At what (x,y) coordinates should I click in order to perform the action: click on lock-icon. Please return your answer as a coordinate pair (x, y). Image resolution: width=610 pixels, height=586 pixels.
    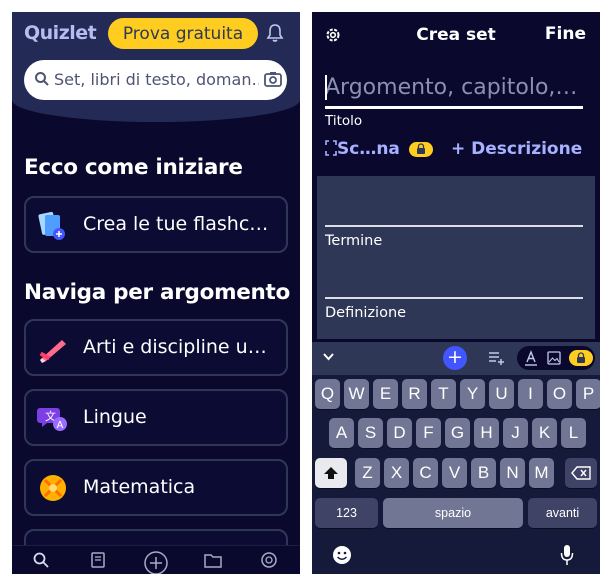
    Looking at the image, I should click on (420, 149).